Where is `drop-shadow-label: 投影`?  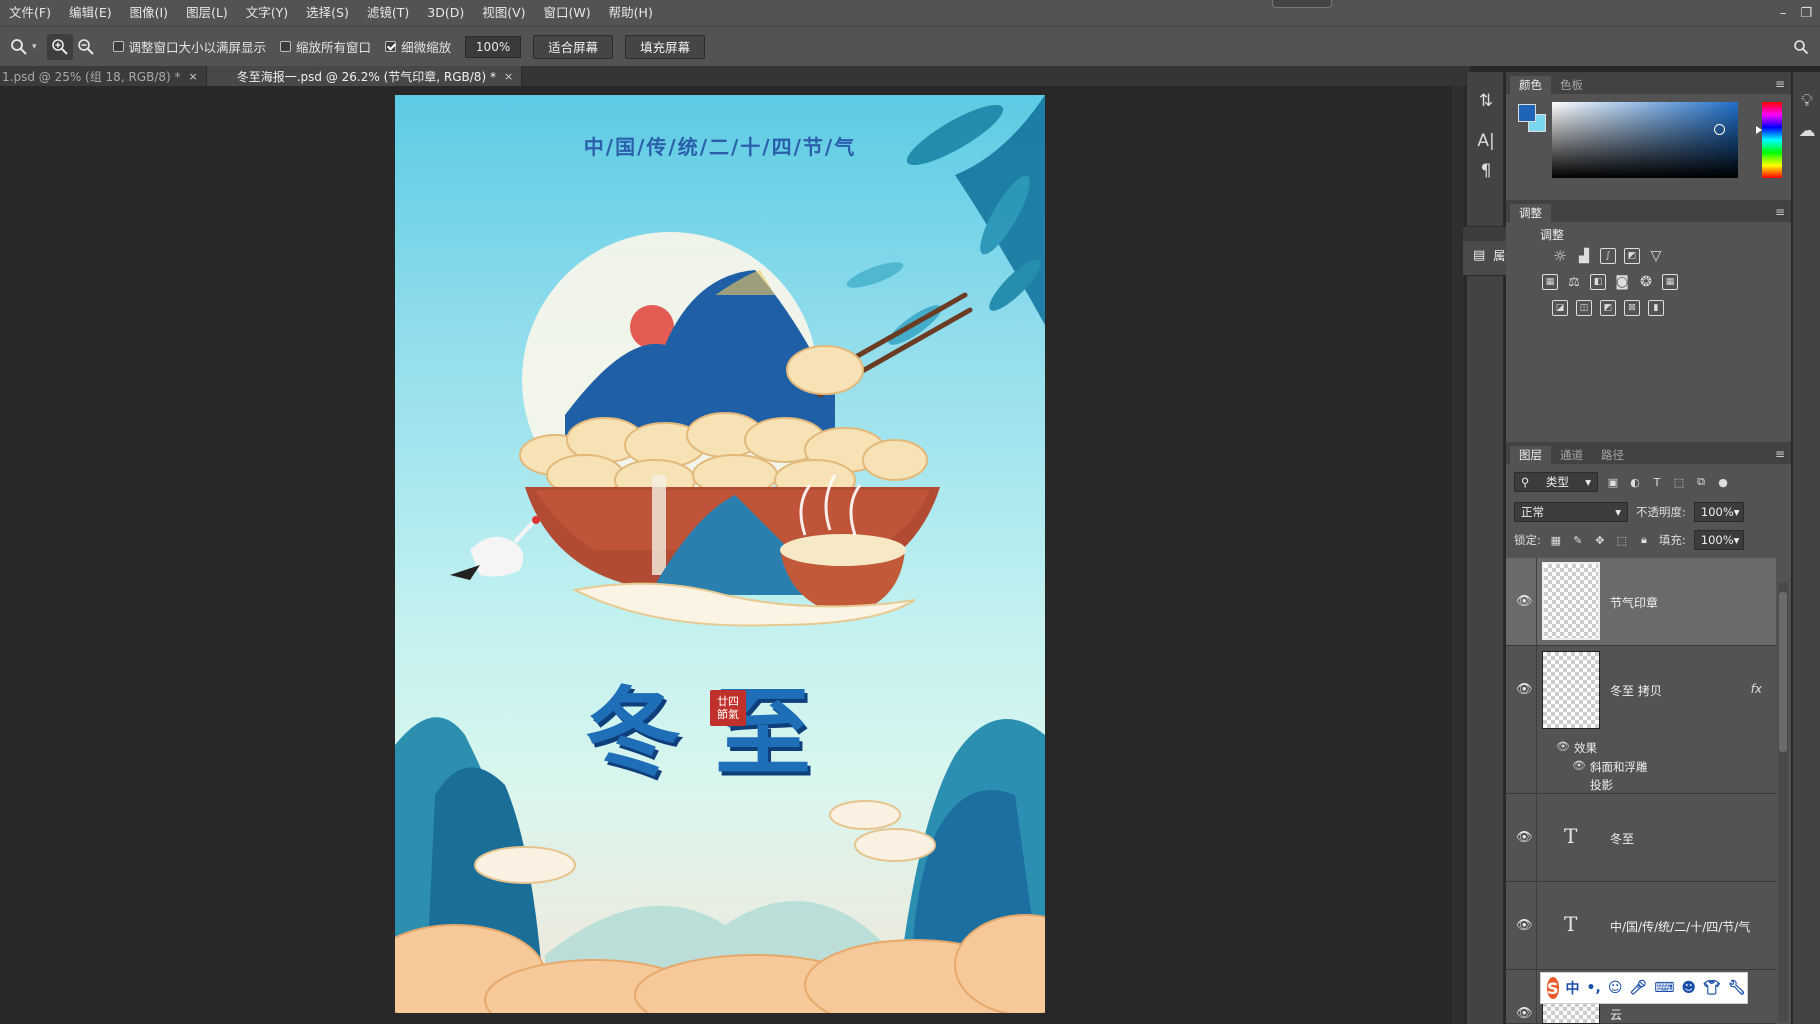
drop-shadow-label: 投影 is located at coordinates (1601, 785).